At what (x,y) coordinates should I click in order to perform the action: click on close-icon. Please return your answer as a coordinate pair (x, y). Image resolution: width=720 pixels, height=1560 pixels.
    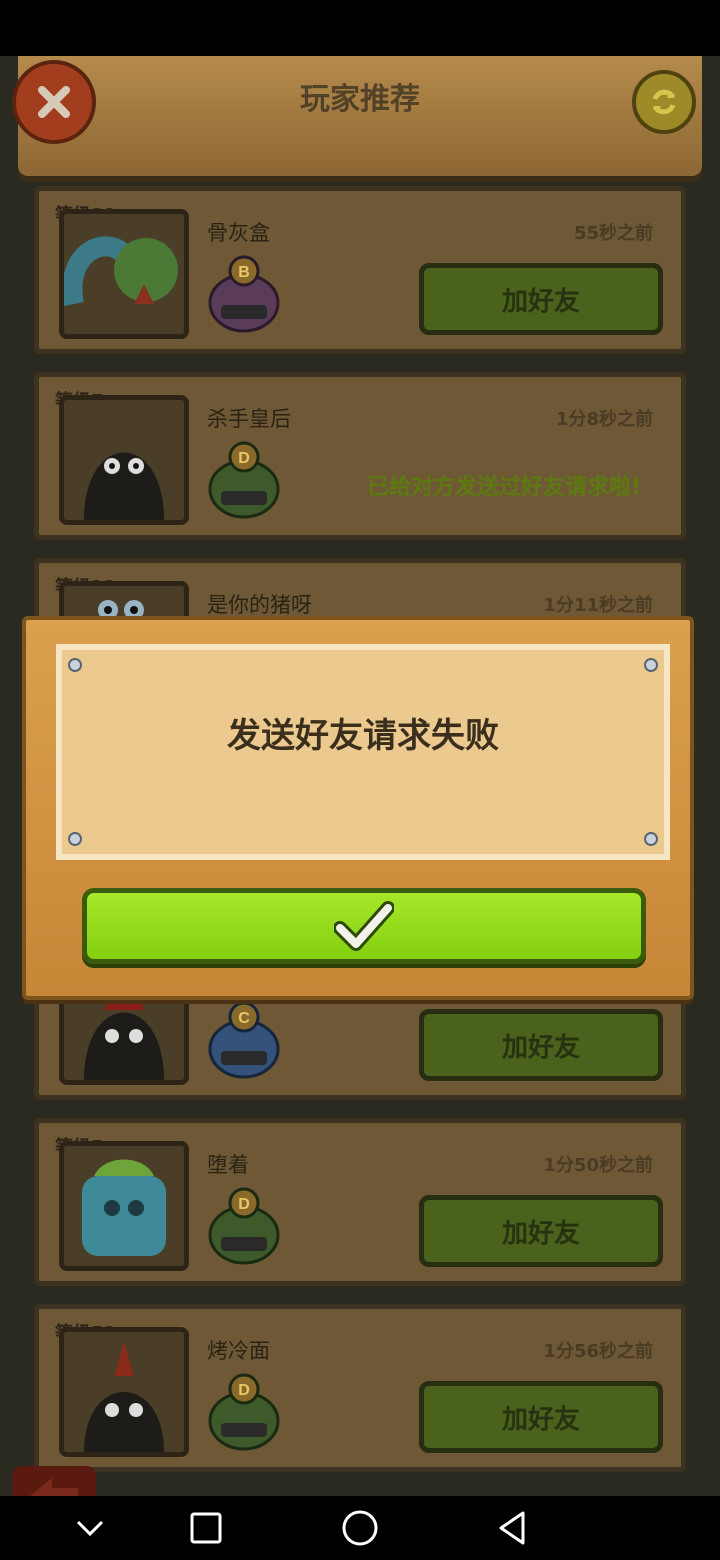
    Looking at the image, I should click on (54, 102).